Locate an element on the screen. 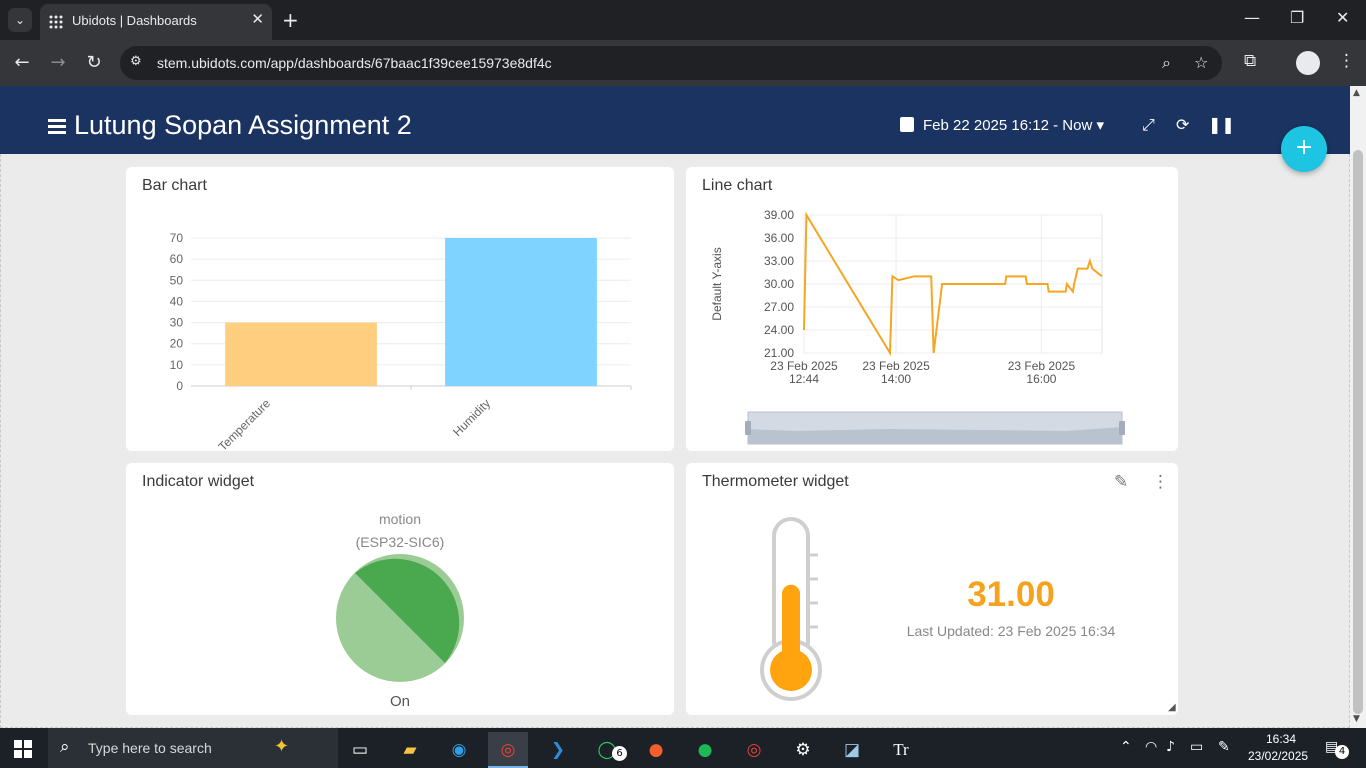 The image size is (1366, 768). refresh-icon: ⟳ is located at coordinates (1182, 124).